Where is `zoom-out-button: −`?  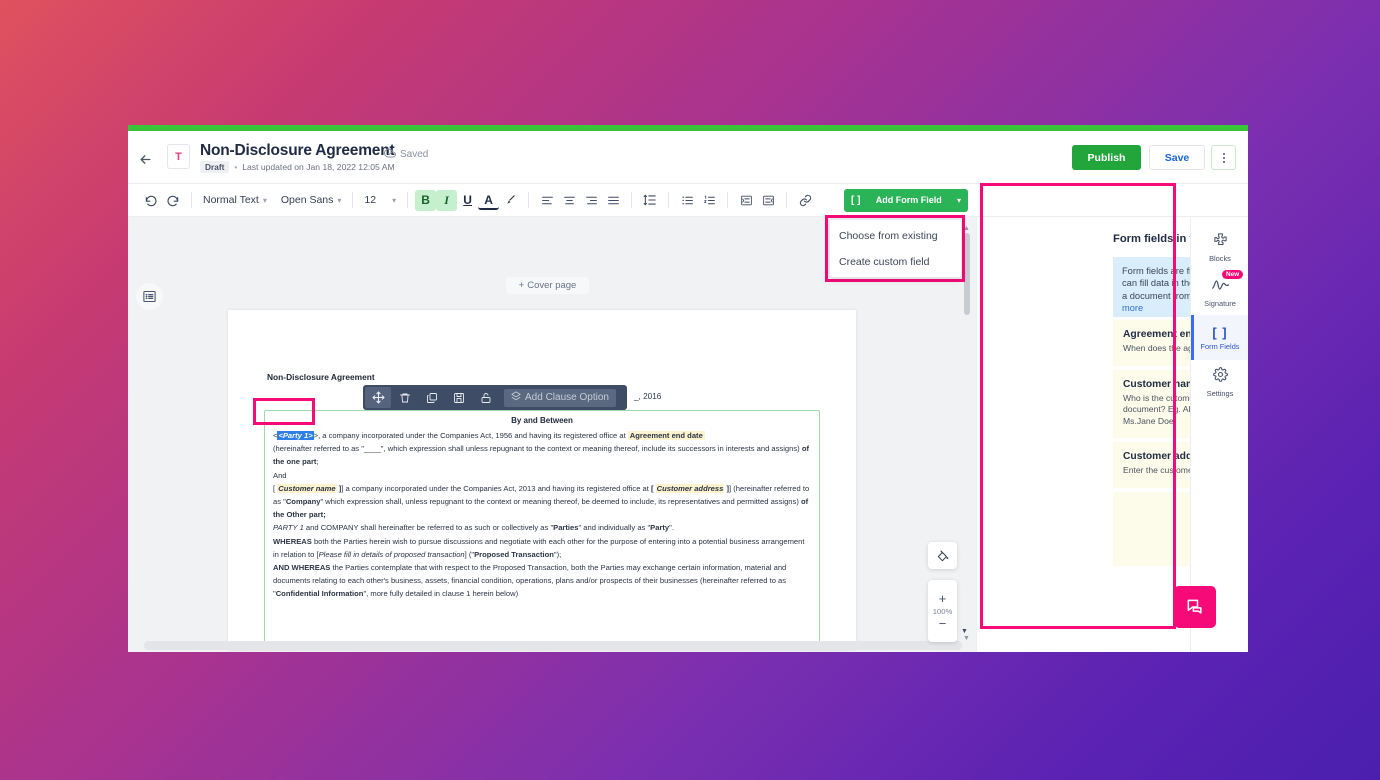
zoom-out-button: − is located at coordinates (943, 623).